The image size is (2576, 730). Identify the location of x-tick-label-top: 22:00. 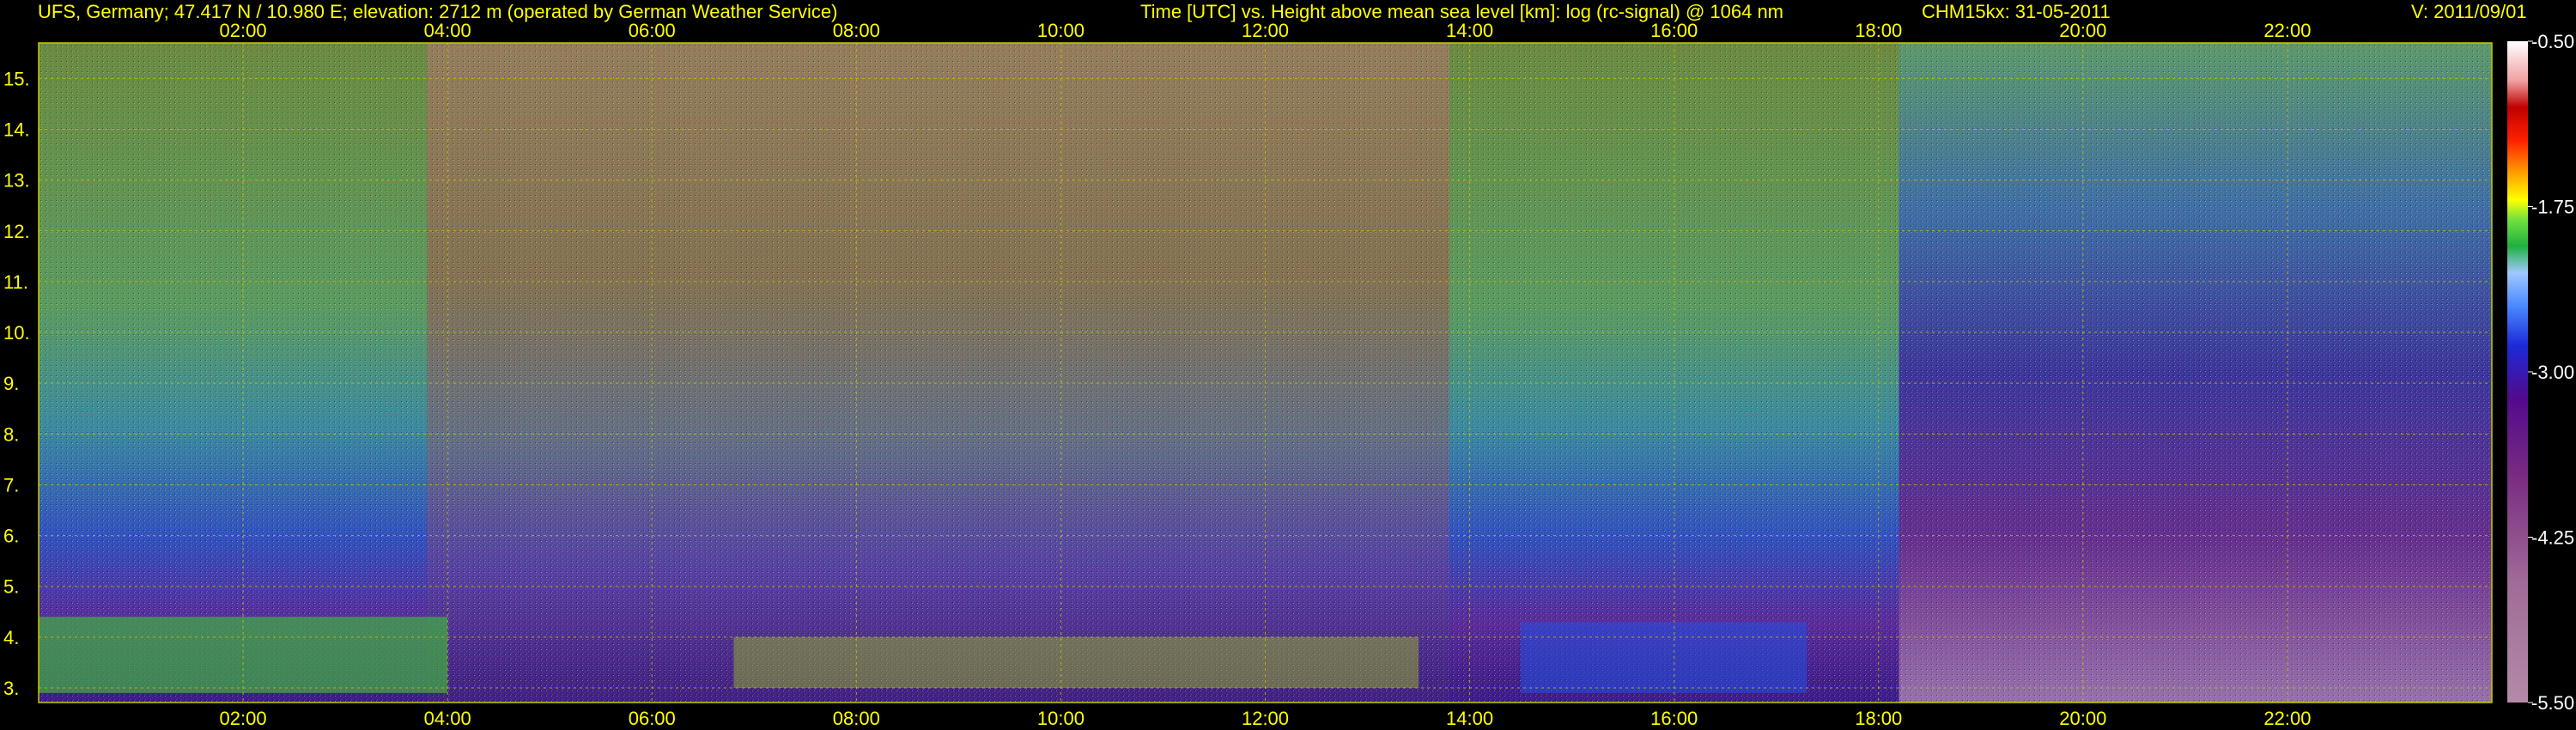
(2287, 30).